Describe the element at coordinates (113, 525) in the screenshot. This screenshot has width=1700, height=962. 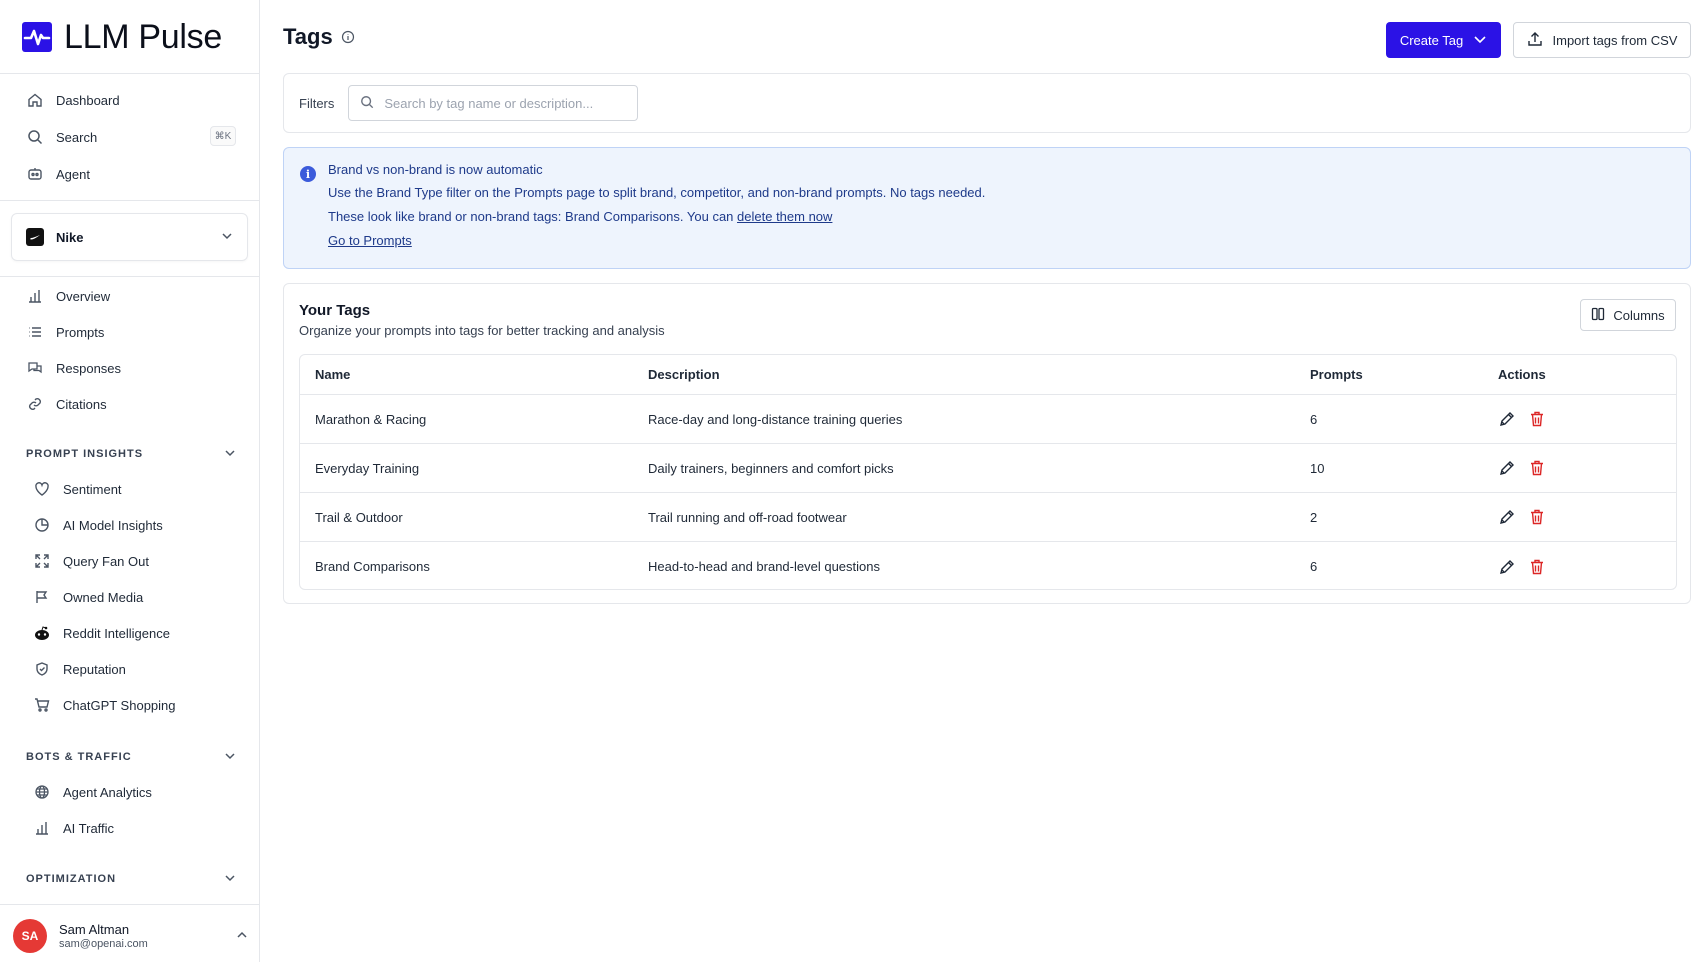
I see `nav-label: AI Model Insights` at that location.